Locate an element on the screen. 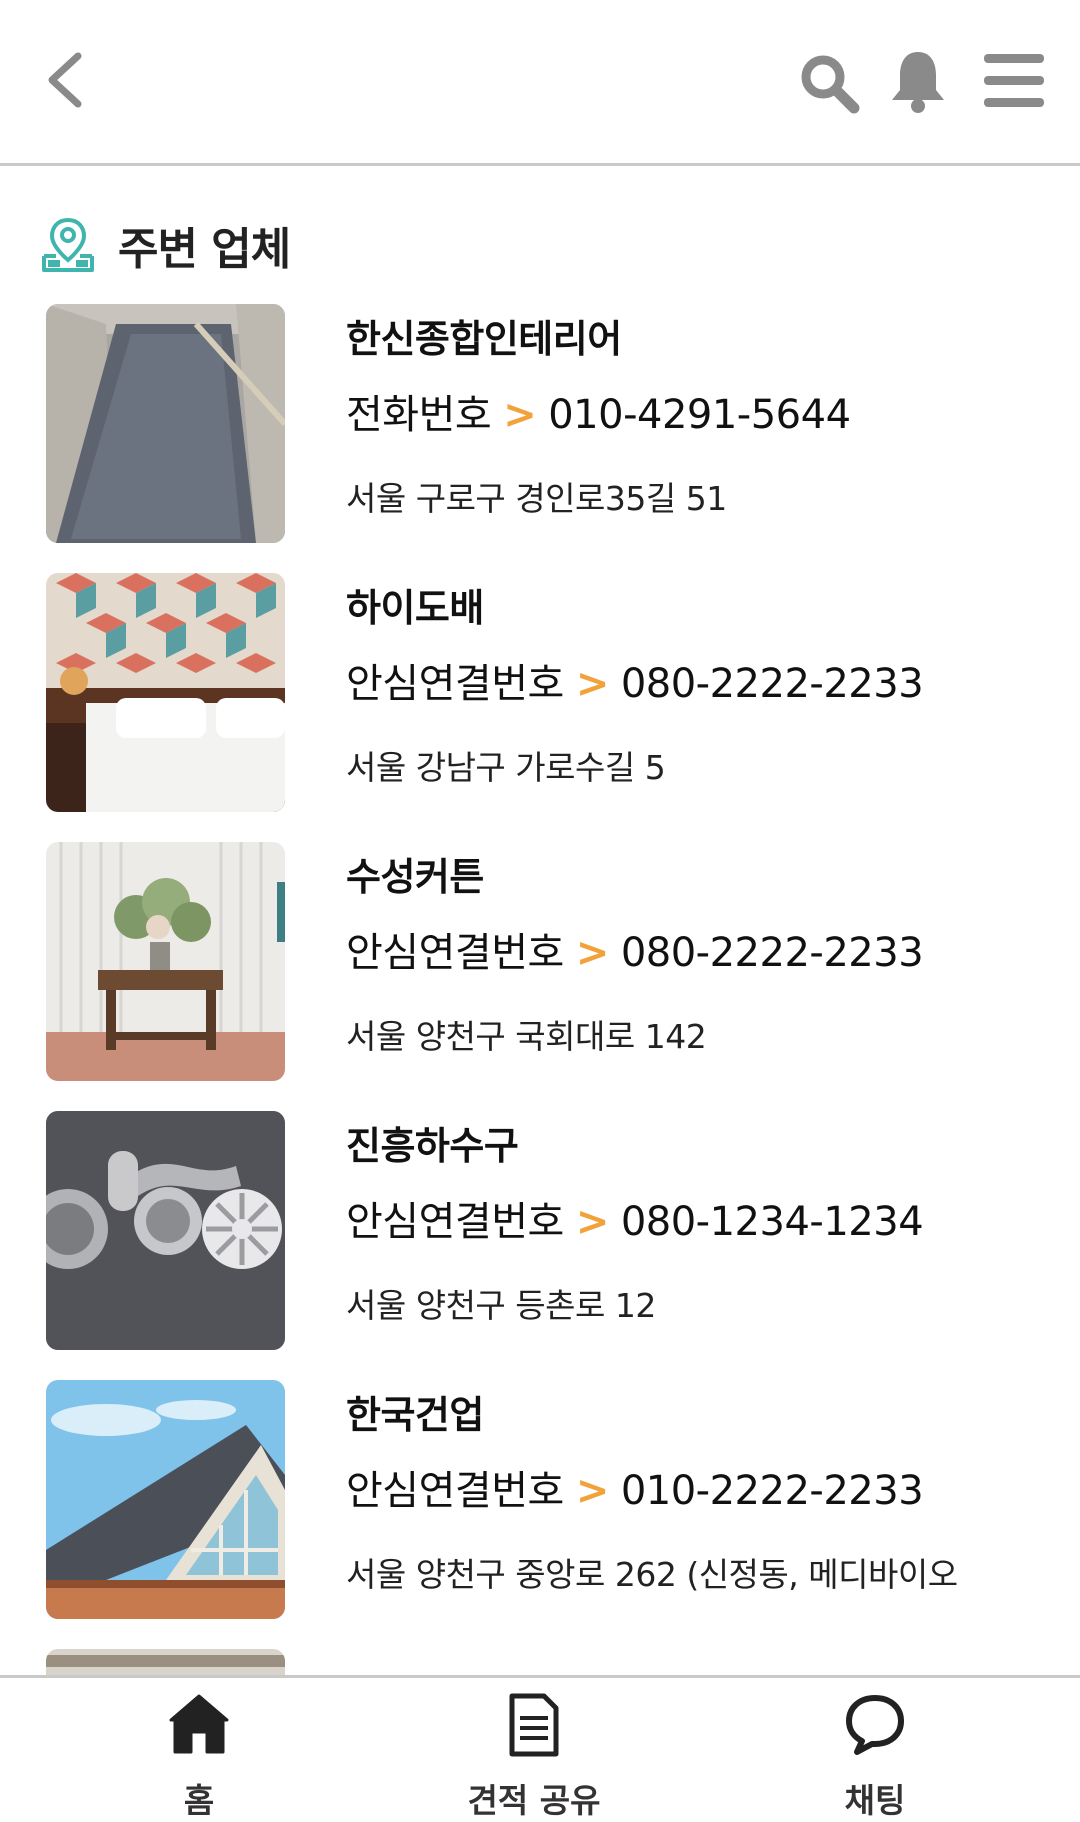  nav-home: 홈 is located at coordinates (199, 1749).